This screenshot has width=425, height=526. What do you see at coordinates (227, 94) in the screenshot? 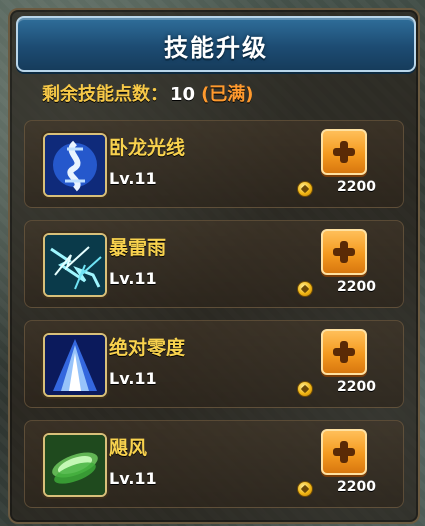
I see `skill-points-status: (已满)` at bounding box center [227, 94].